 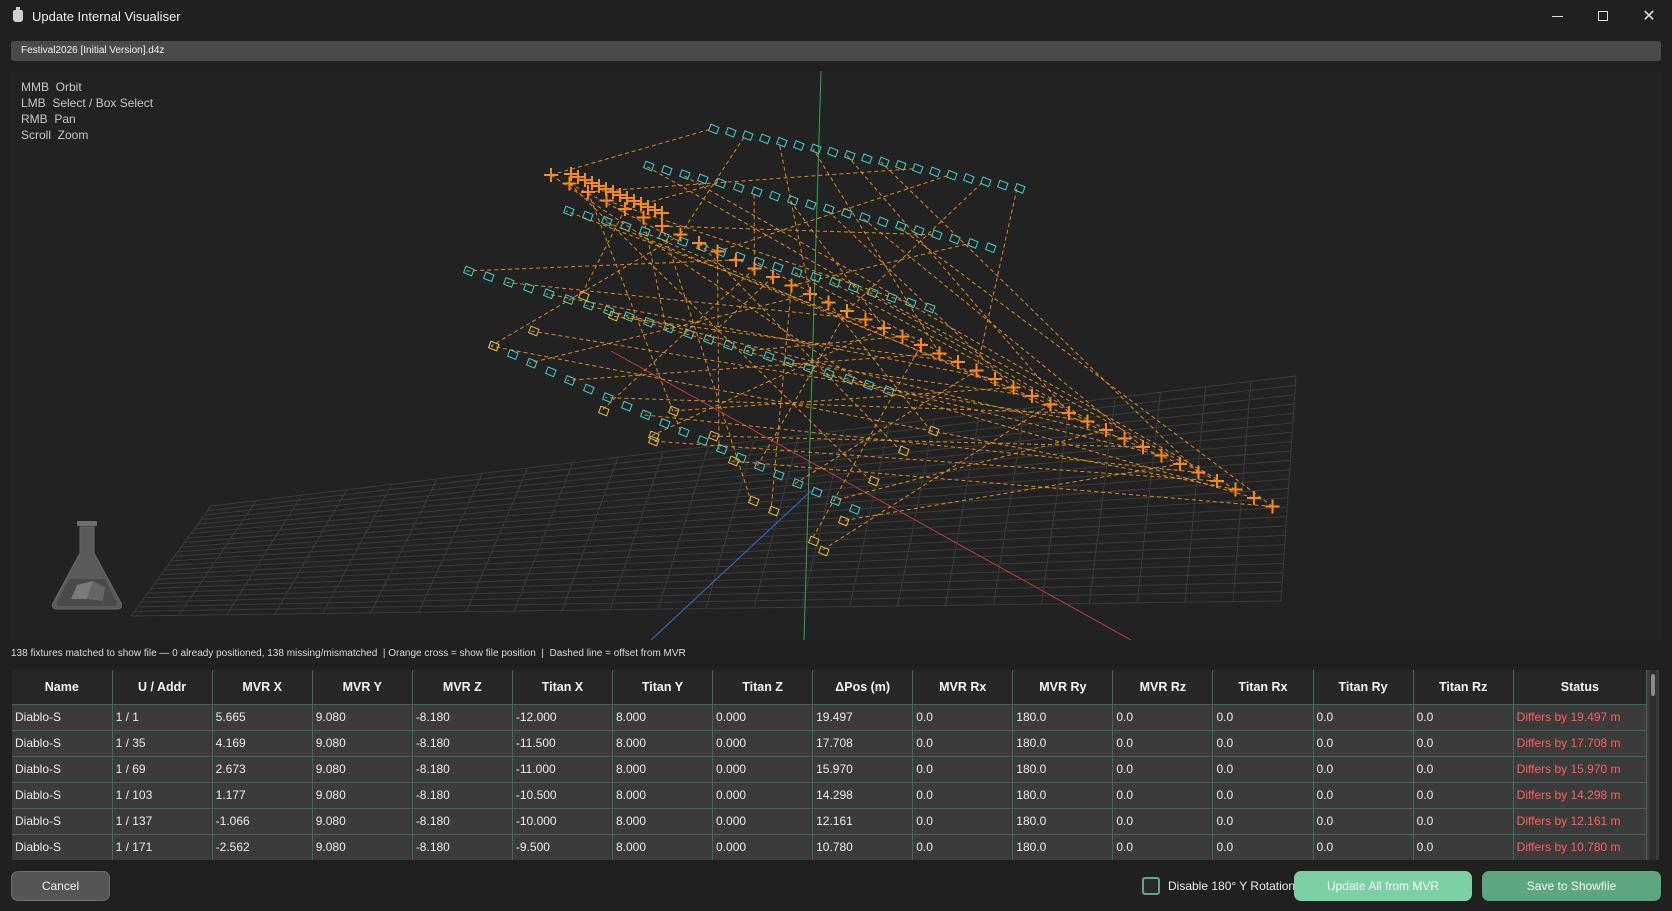 I want to click on window-controls: ✕, so click(x=1603, y=16).